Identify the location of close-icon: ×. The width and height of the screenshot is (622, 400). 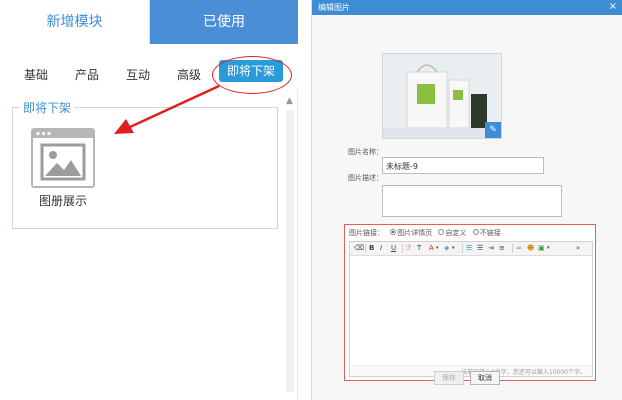
(613, 7).